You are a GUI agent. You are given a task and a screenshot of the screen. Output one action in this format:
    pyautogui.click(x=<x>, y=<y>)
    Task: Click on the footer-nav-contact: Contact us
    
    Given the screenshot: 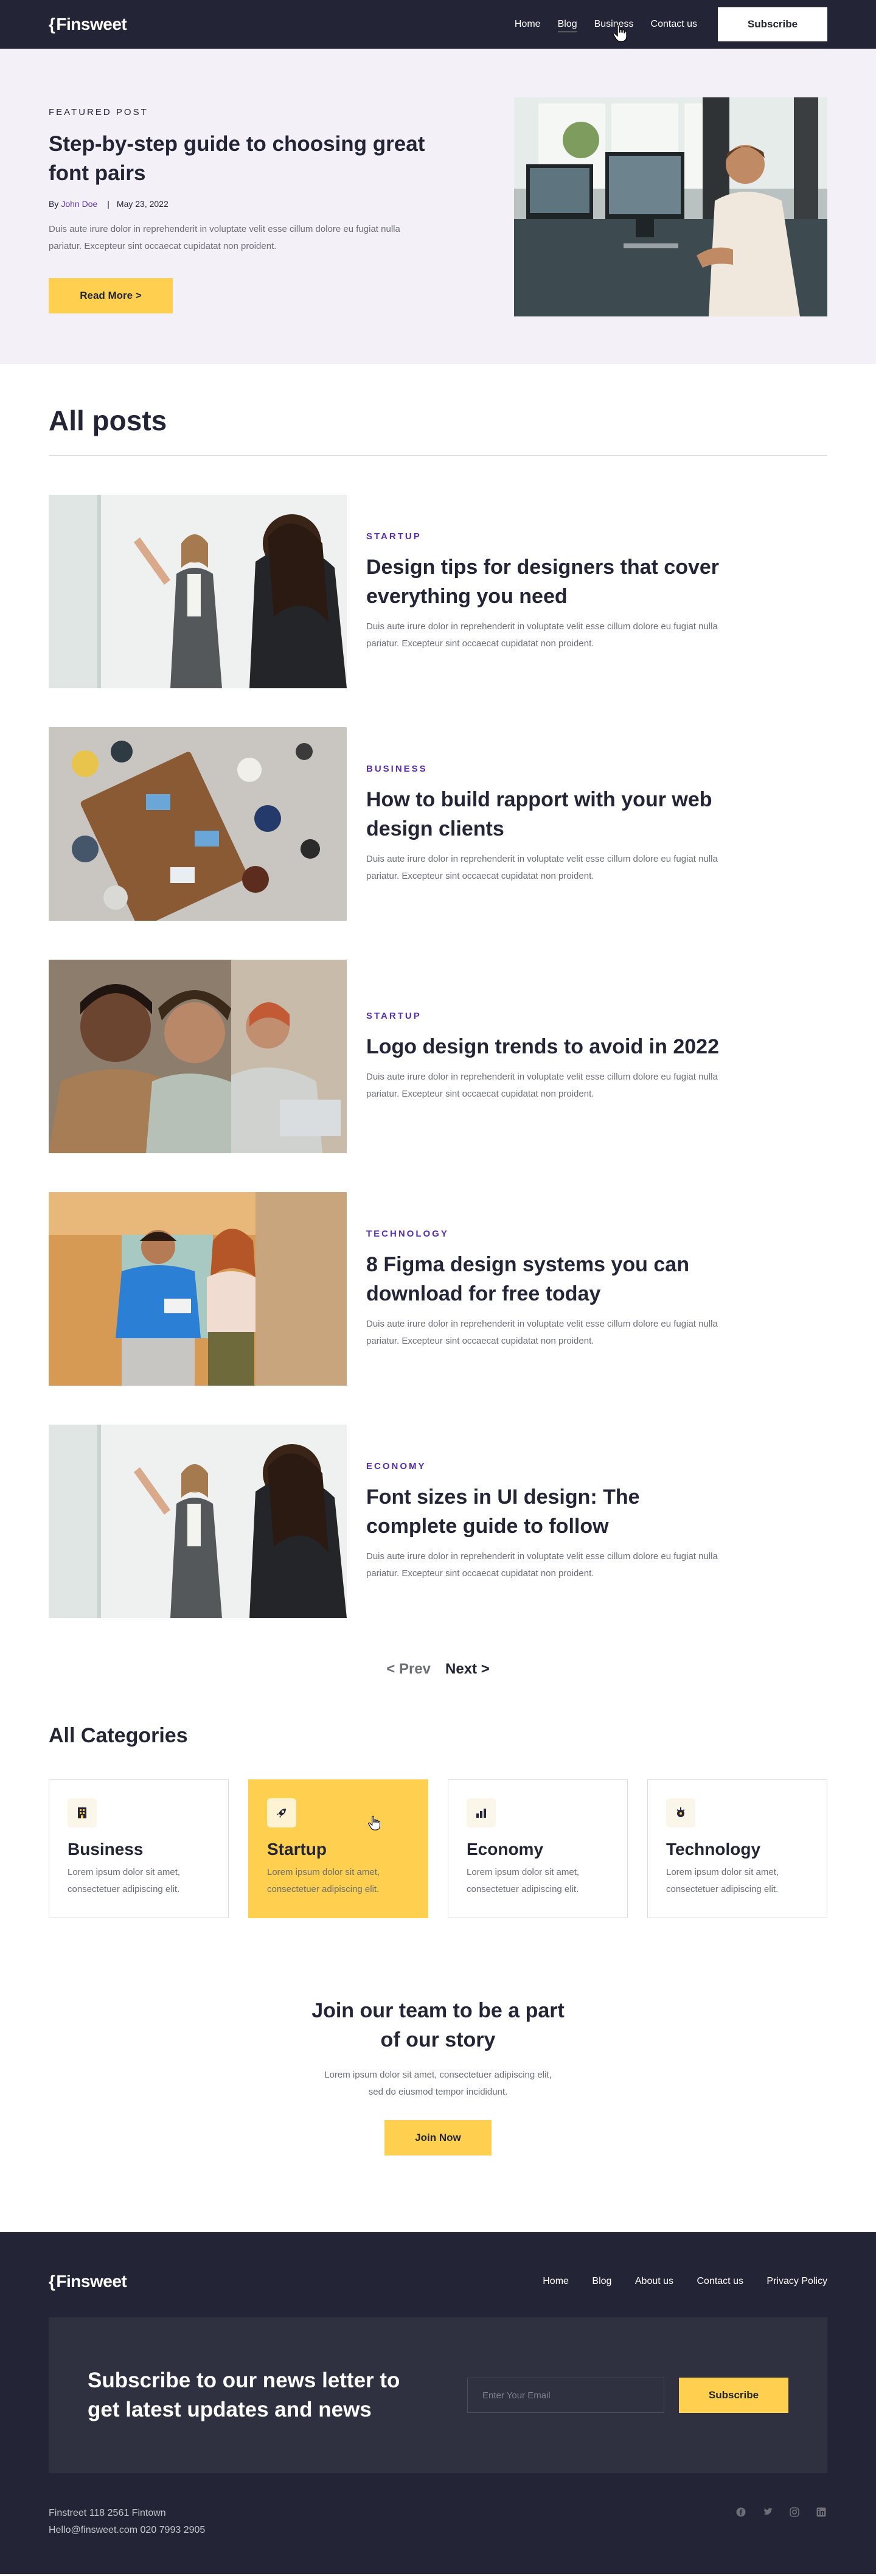 What is the action you would take?
    pyautogui.click(x=720, y=2281)
    